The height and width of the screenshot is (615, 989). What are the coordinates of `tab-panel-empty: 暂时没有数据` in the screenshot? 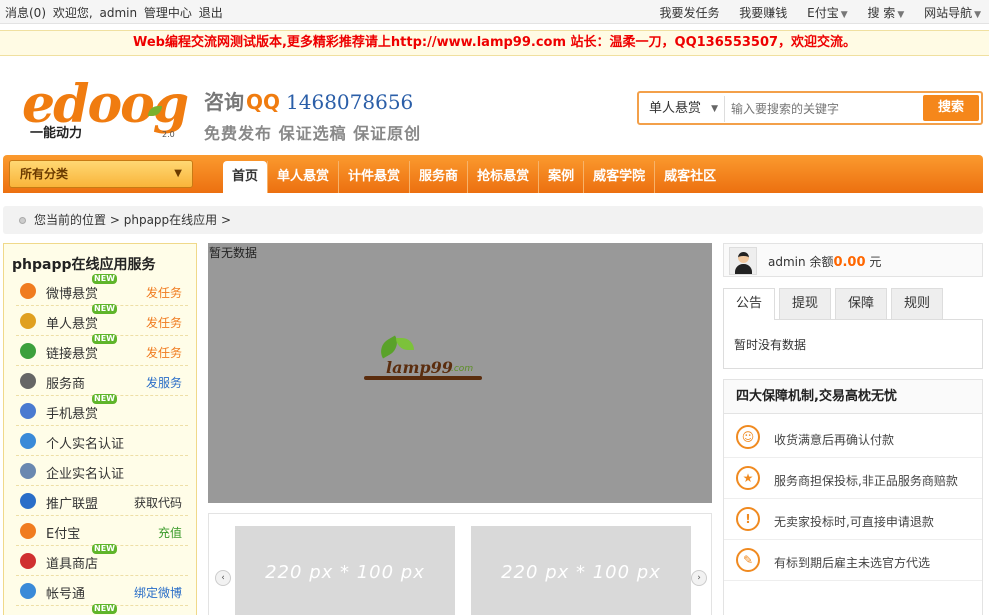 It's located at (770, 345).